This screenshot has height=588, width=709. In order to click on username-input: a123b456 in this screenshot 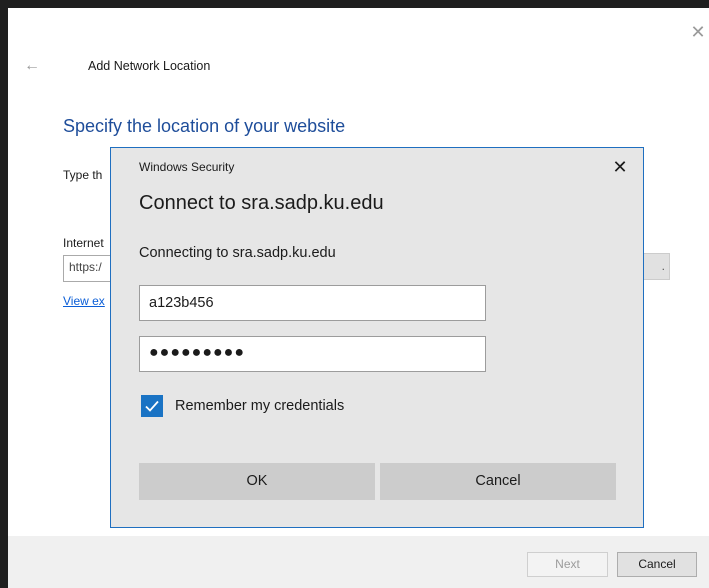, I will do `click(312, 303)`.